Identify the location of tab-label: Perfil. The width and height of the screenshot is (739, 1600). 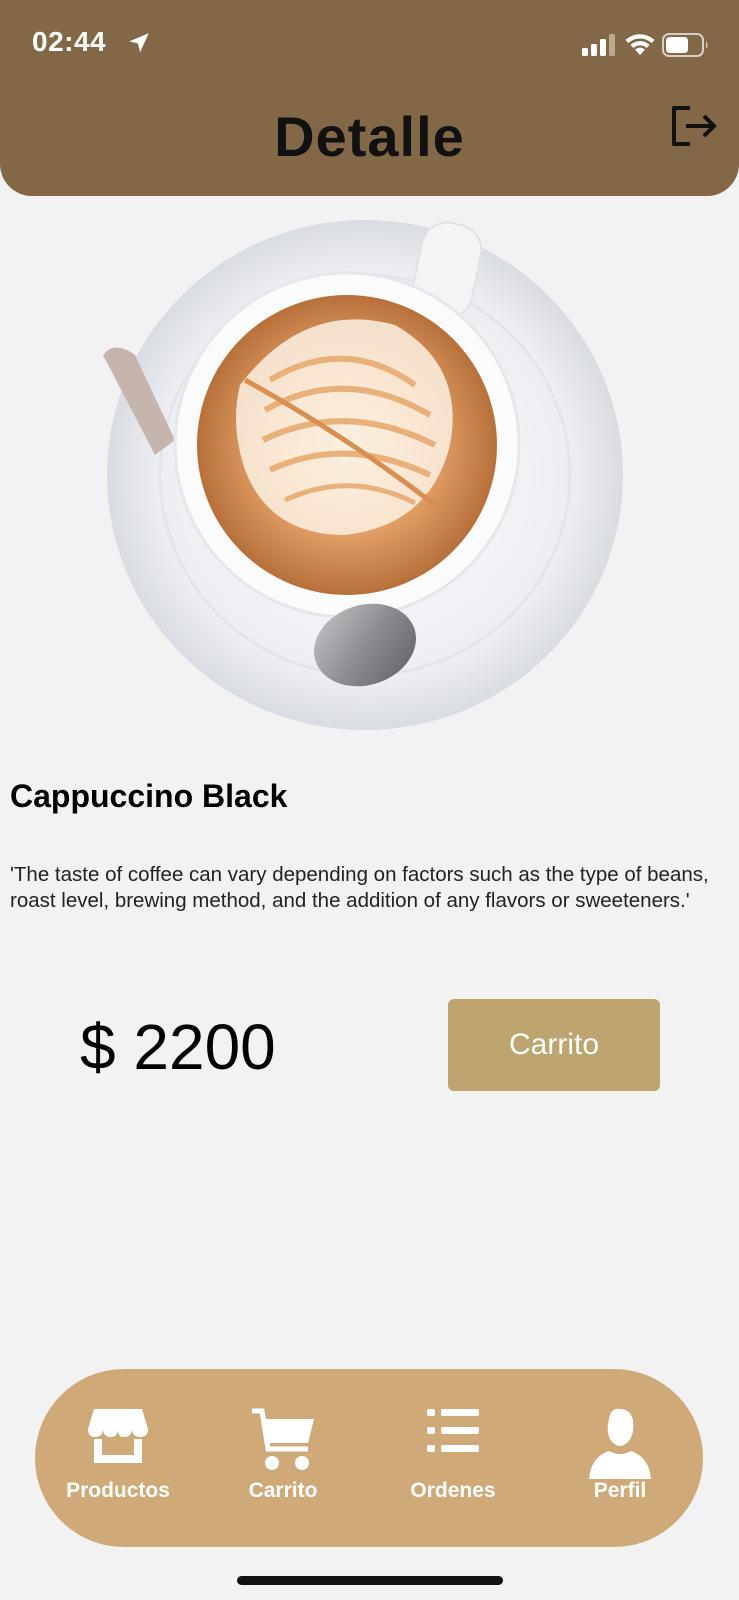
(620, 1490).